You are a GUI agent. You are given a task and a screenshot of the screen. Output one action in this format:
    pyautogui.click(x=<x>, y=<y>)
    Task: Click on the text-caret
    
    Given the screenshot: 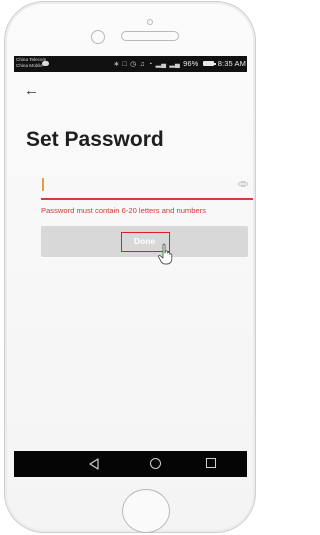 What is the action you would take?
    pyautogui.click(x=43, y=184)
    